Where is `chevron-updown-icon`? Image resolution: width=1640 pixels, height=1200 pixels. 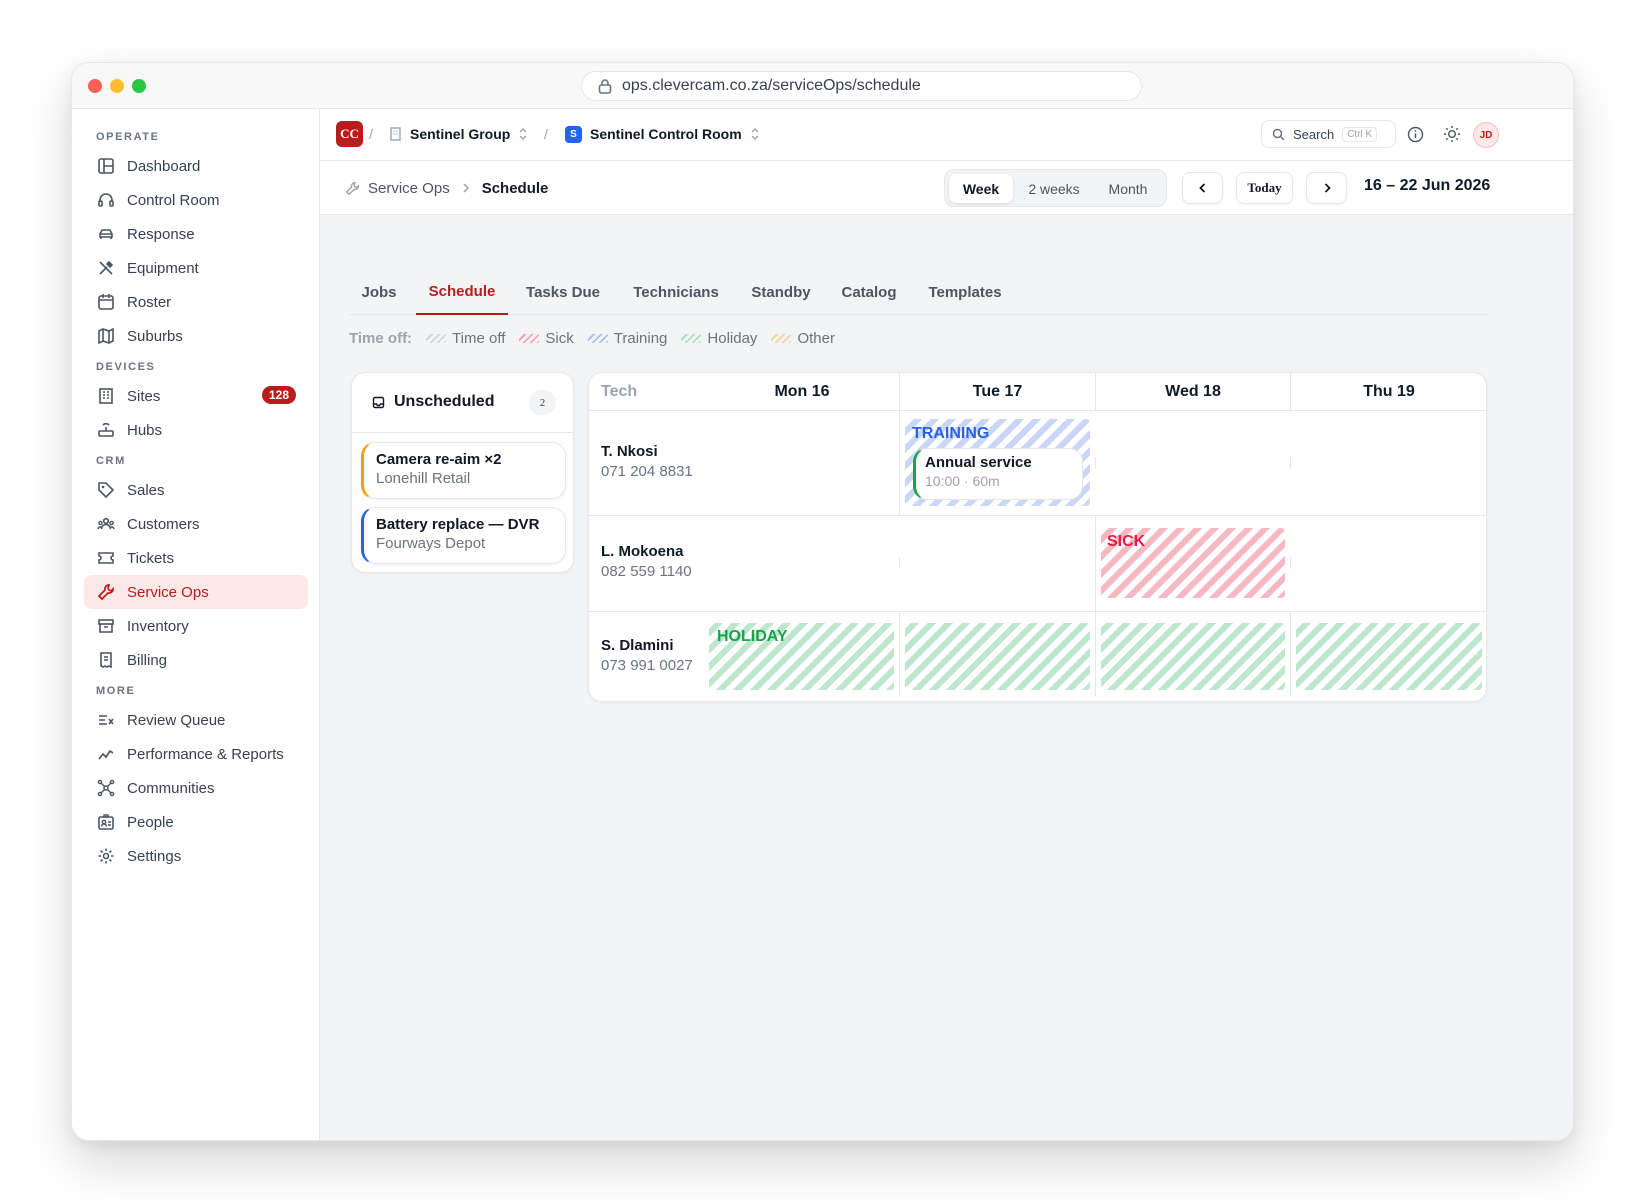
chevron-updown-icon is located at coordinates (755, 134).